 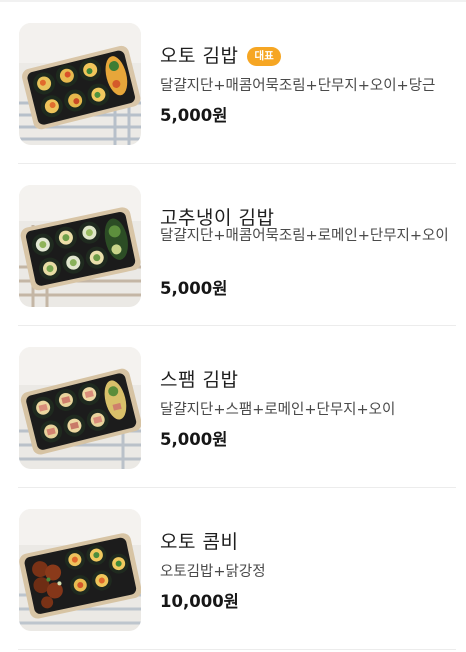 I want to click on menu-item-name: 스팸 김밥, so click(x=199, y=380).